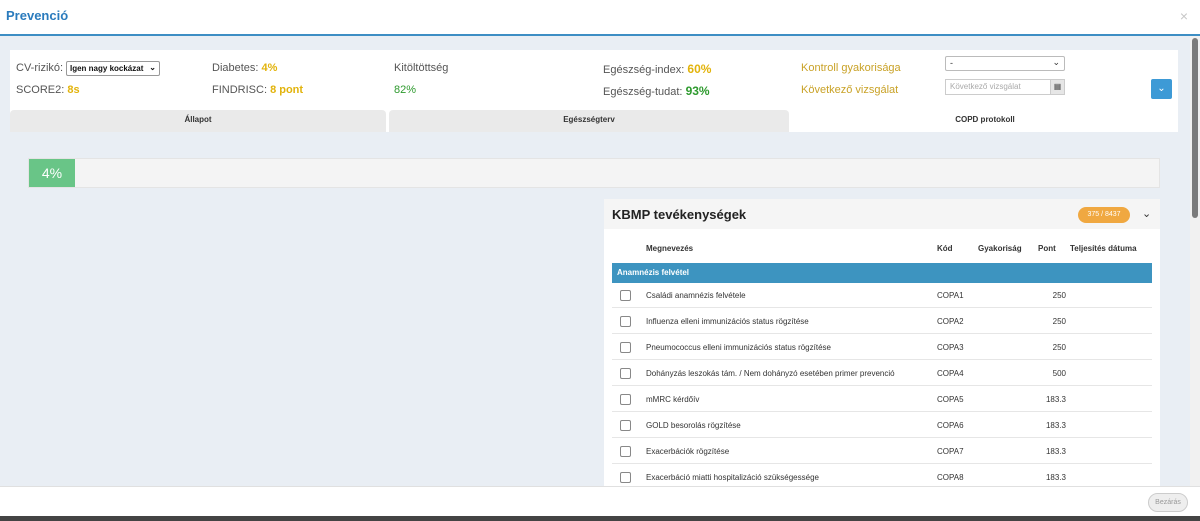  I want to click on findrisc-value: 8 pont, so click(287, 90).